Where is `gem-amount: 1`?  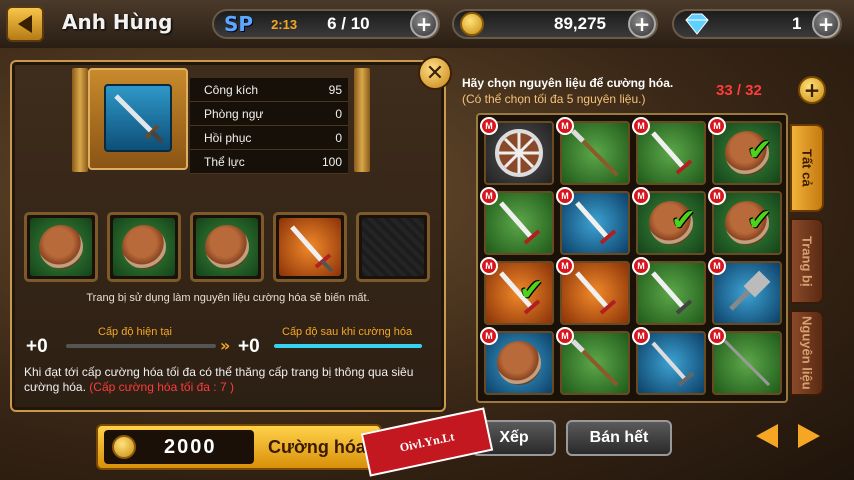
gem-amount: 1 is located at coordinates (797, 23).